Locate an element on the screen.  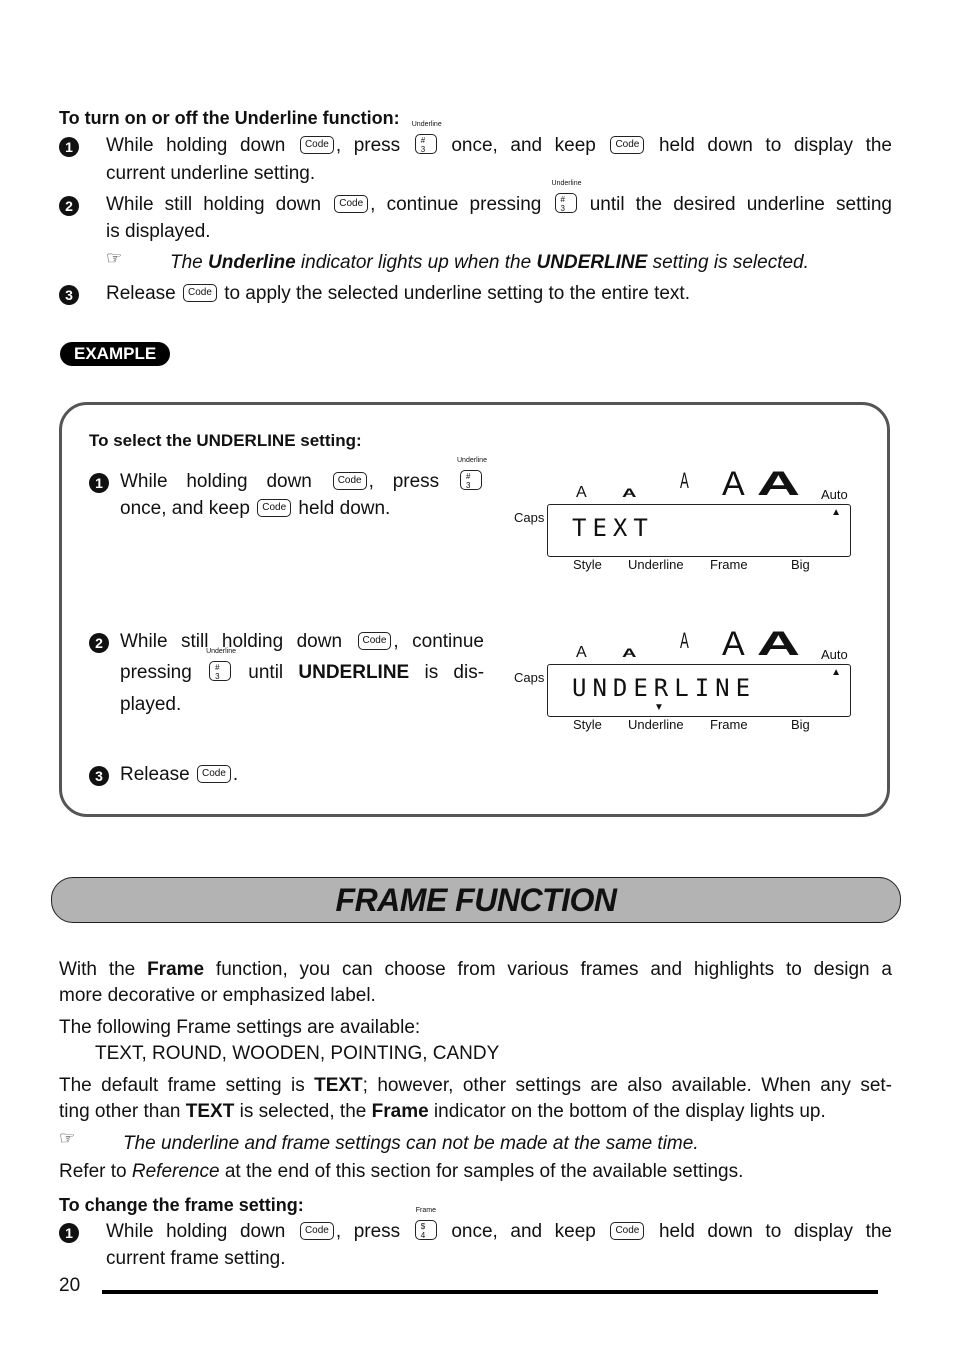
para-text: With the is located at coordinates (103, 969).